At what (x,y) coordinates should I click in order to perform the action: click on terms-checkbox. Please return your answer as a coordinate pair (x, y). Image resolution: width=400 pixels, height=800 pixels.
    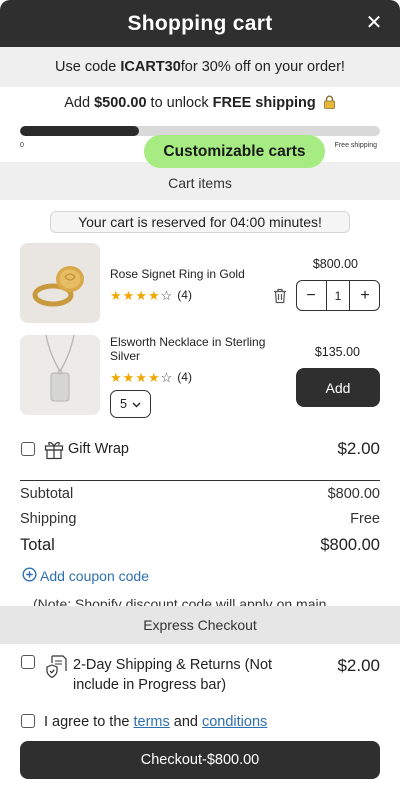
    Looking at the image, I should click on (28, 721).